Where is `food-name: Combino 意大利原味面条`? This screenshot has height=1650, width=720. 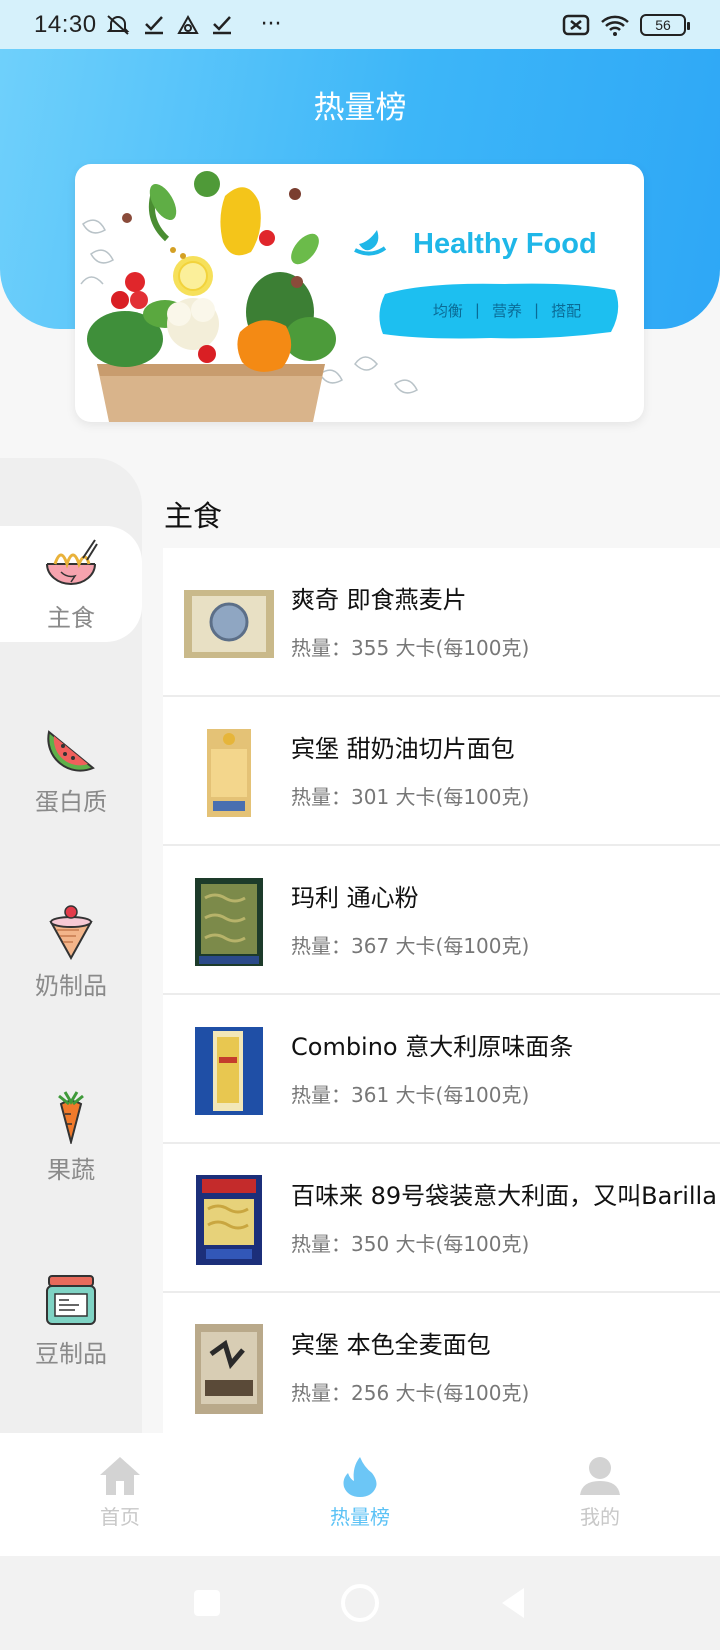 food-name: Combino 意大利原味面条 is located at coordinates (432, 1047).